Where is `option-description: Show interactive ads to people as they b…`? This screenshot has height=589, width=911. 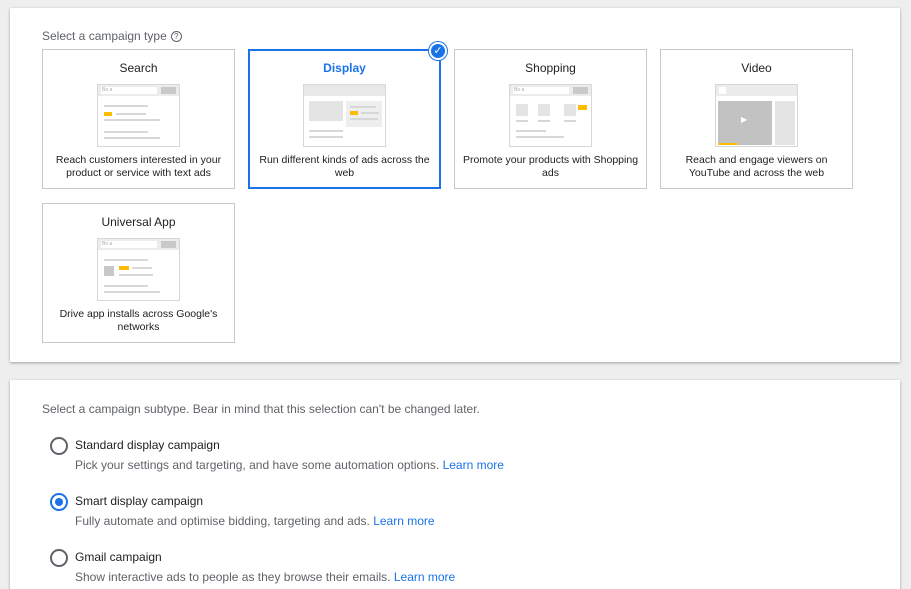 option-description: Show interactive ads to people as they b… is located at coordinates (265, 577).